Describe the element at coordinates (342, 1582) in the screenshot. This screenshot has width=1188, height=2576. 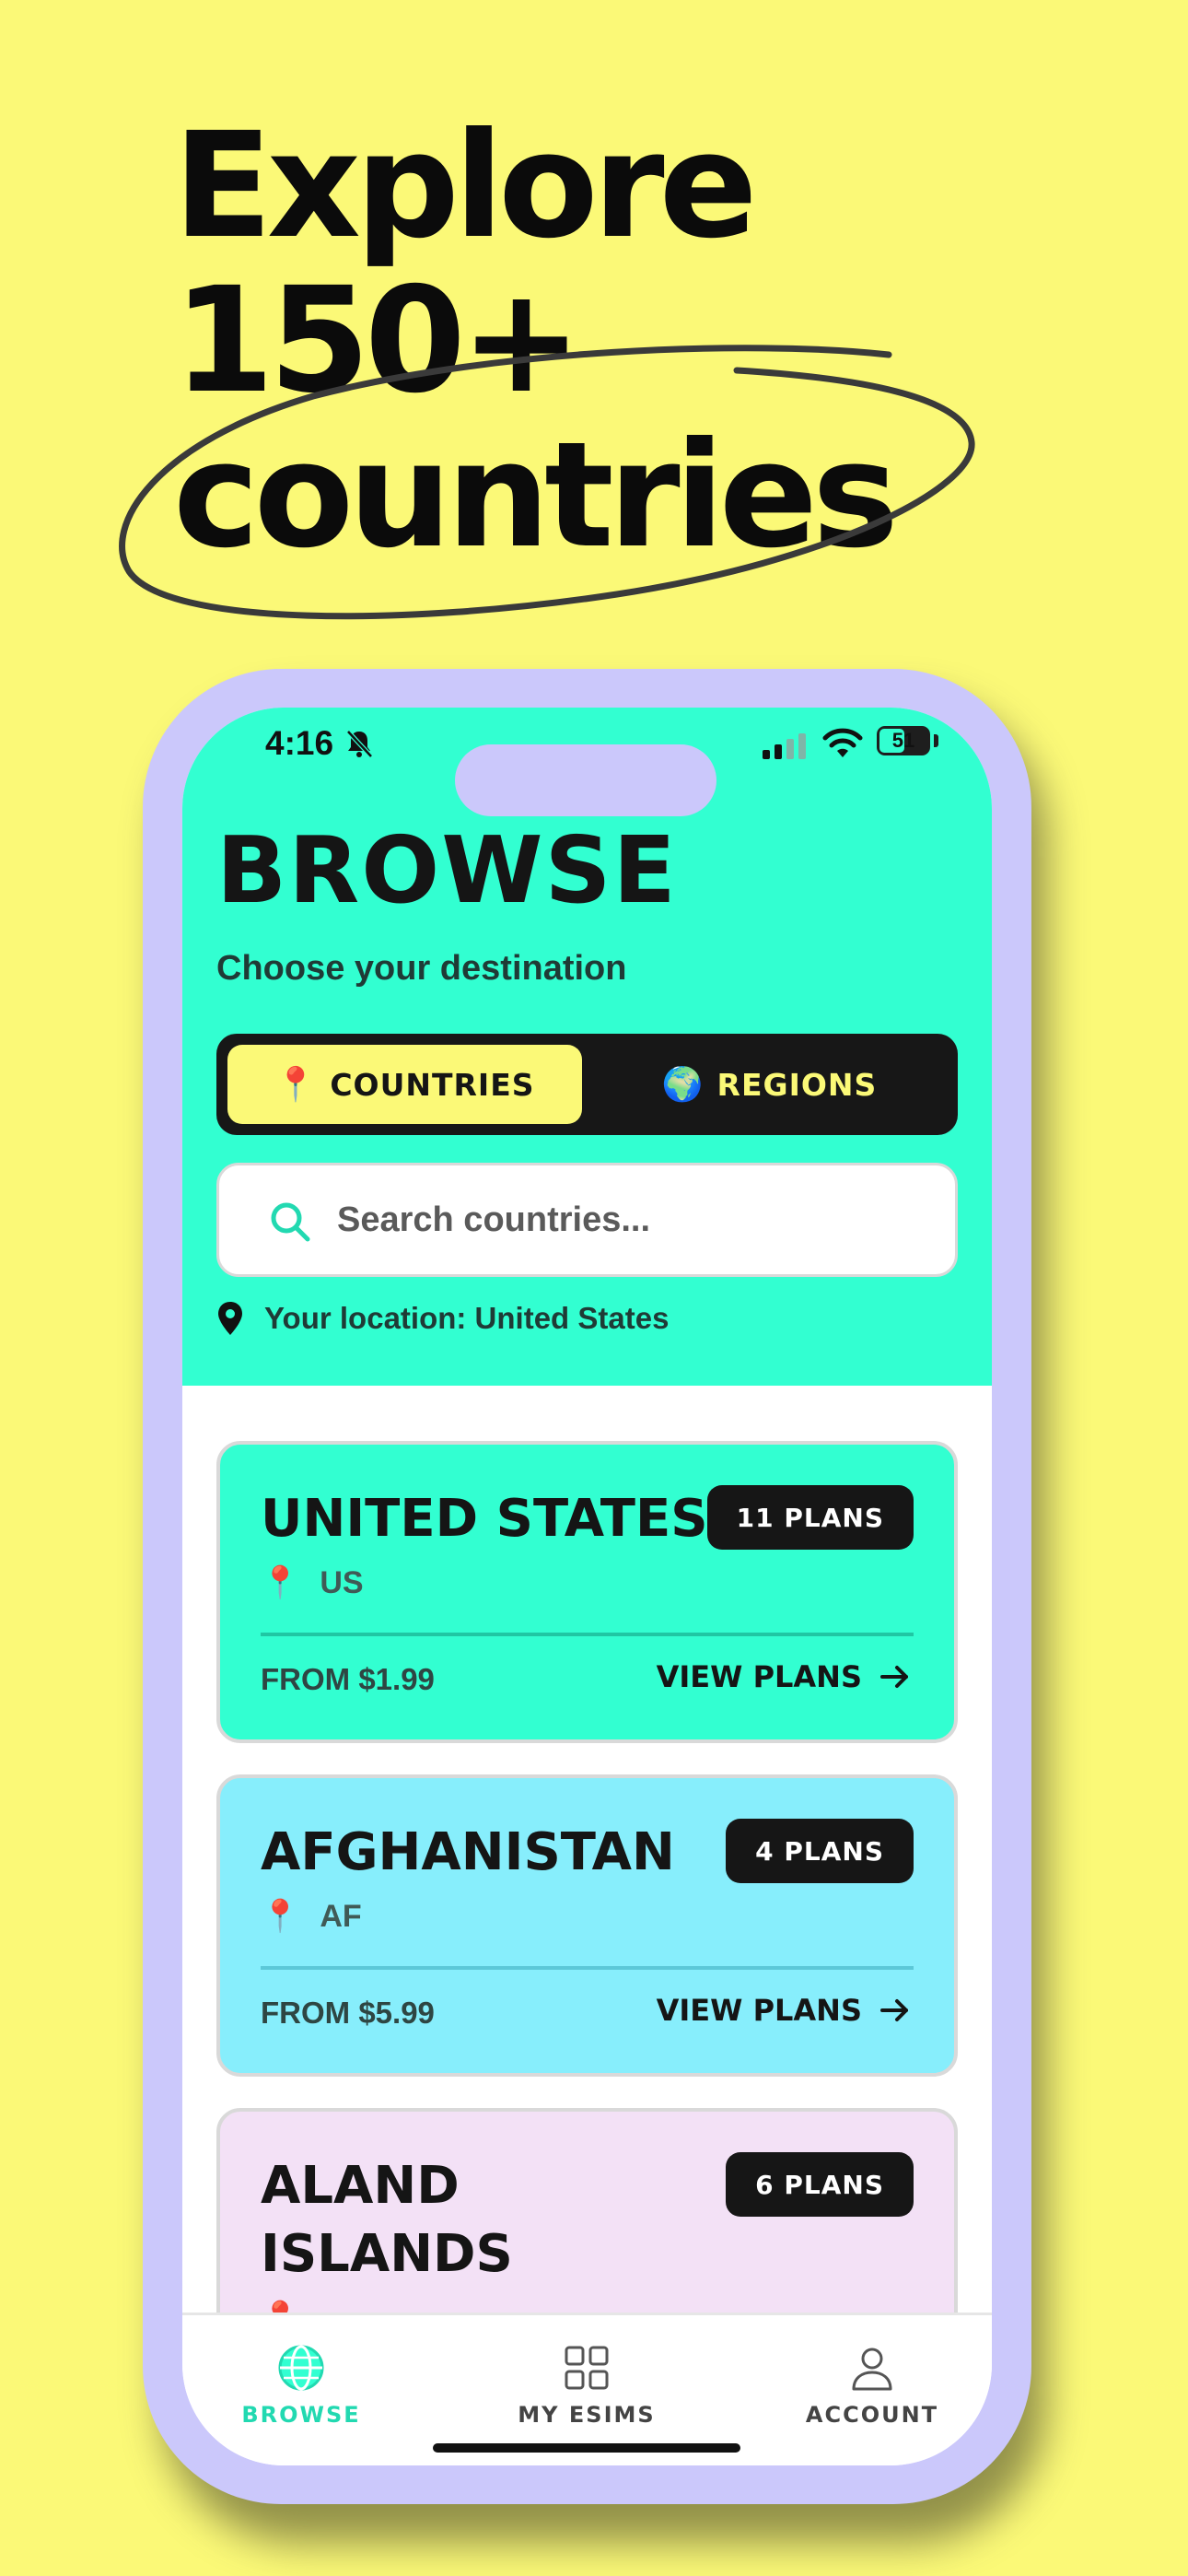
I see `country-code: US` at that location.